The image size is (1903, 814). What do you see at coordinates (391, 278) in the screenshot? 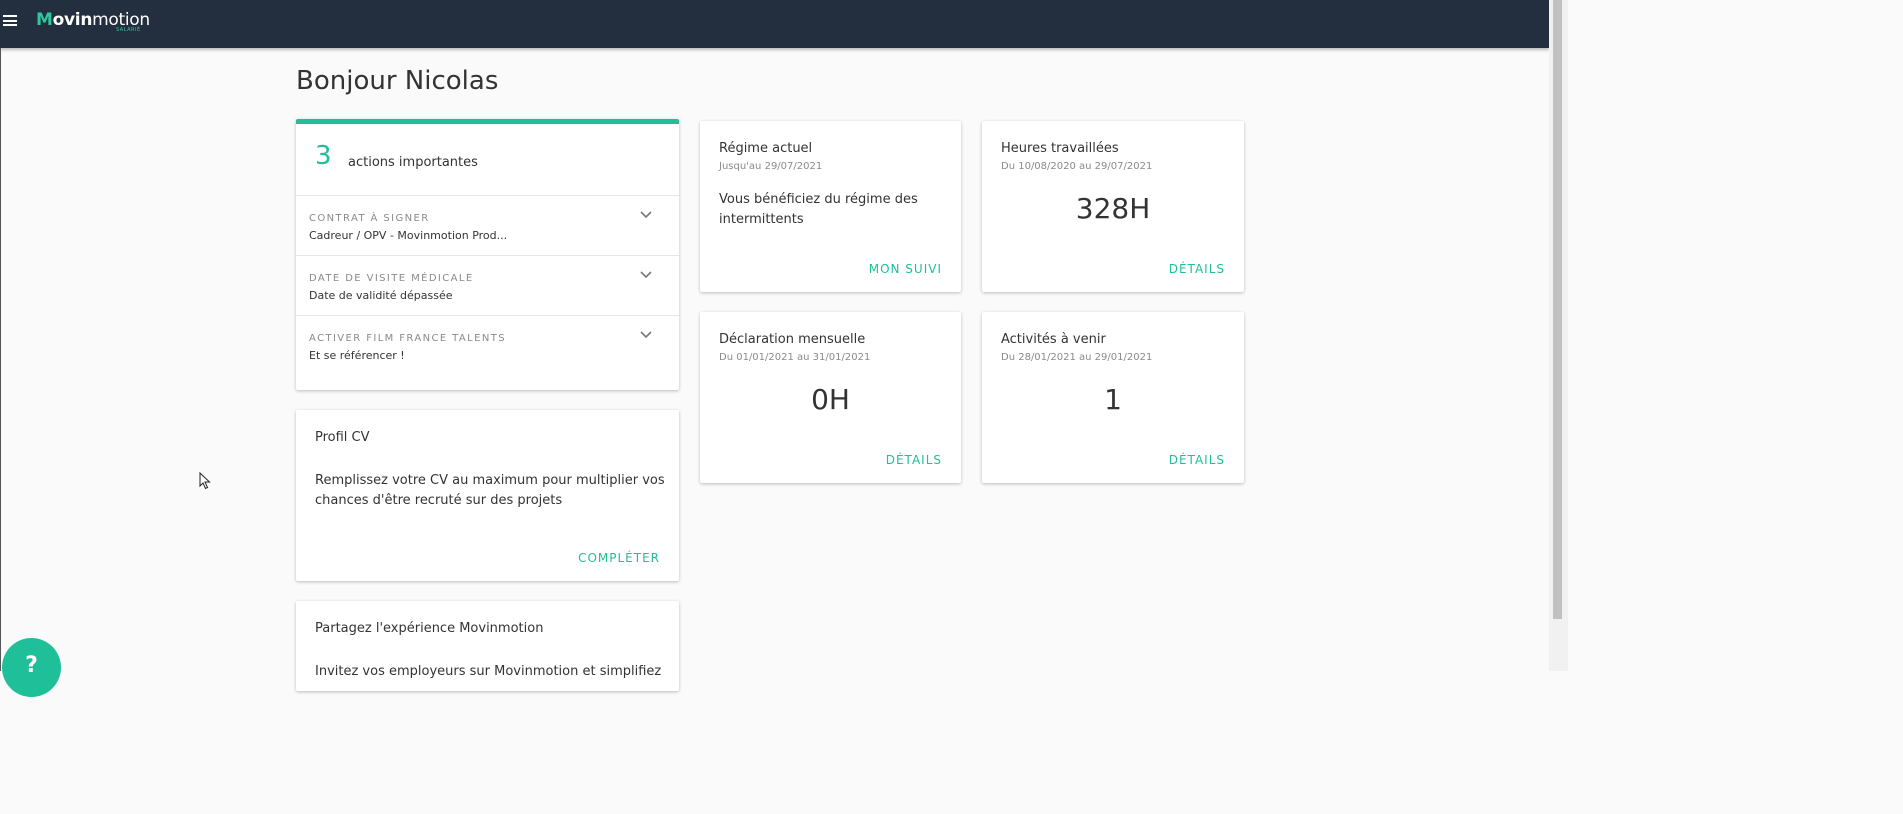
I see `action-title: DATE DE VISITE MÉDICALE` at bounding box center [391, 278].